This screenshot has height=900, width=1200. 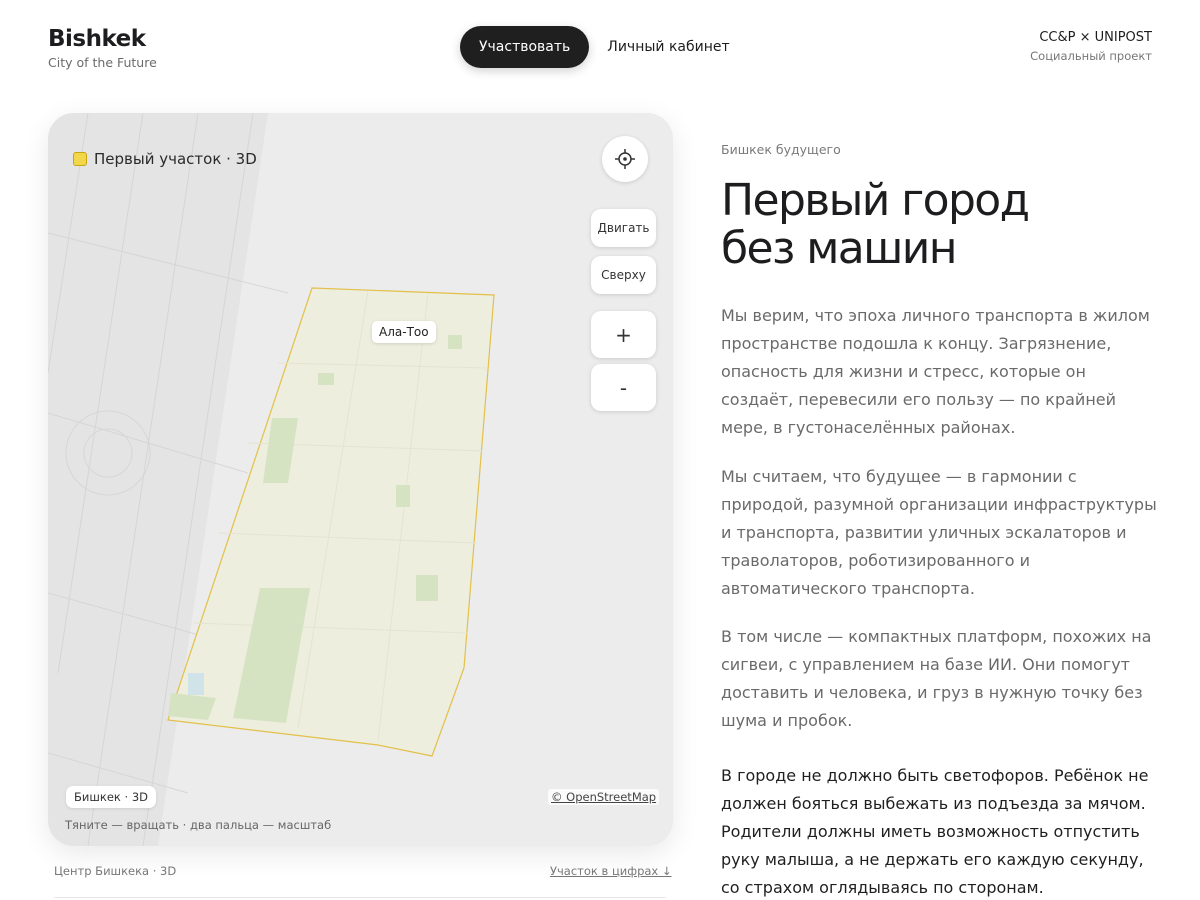 I want to click on place-label: Ала-Тоо, so click(x=404, y=332).